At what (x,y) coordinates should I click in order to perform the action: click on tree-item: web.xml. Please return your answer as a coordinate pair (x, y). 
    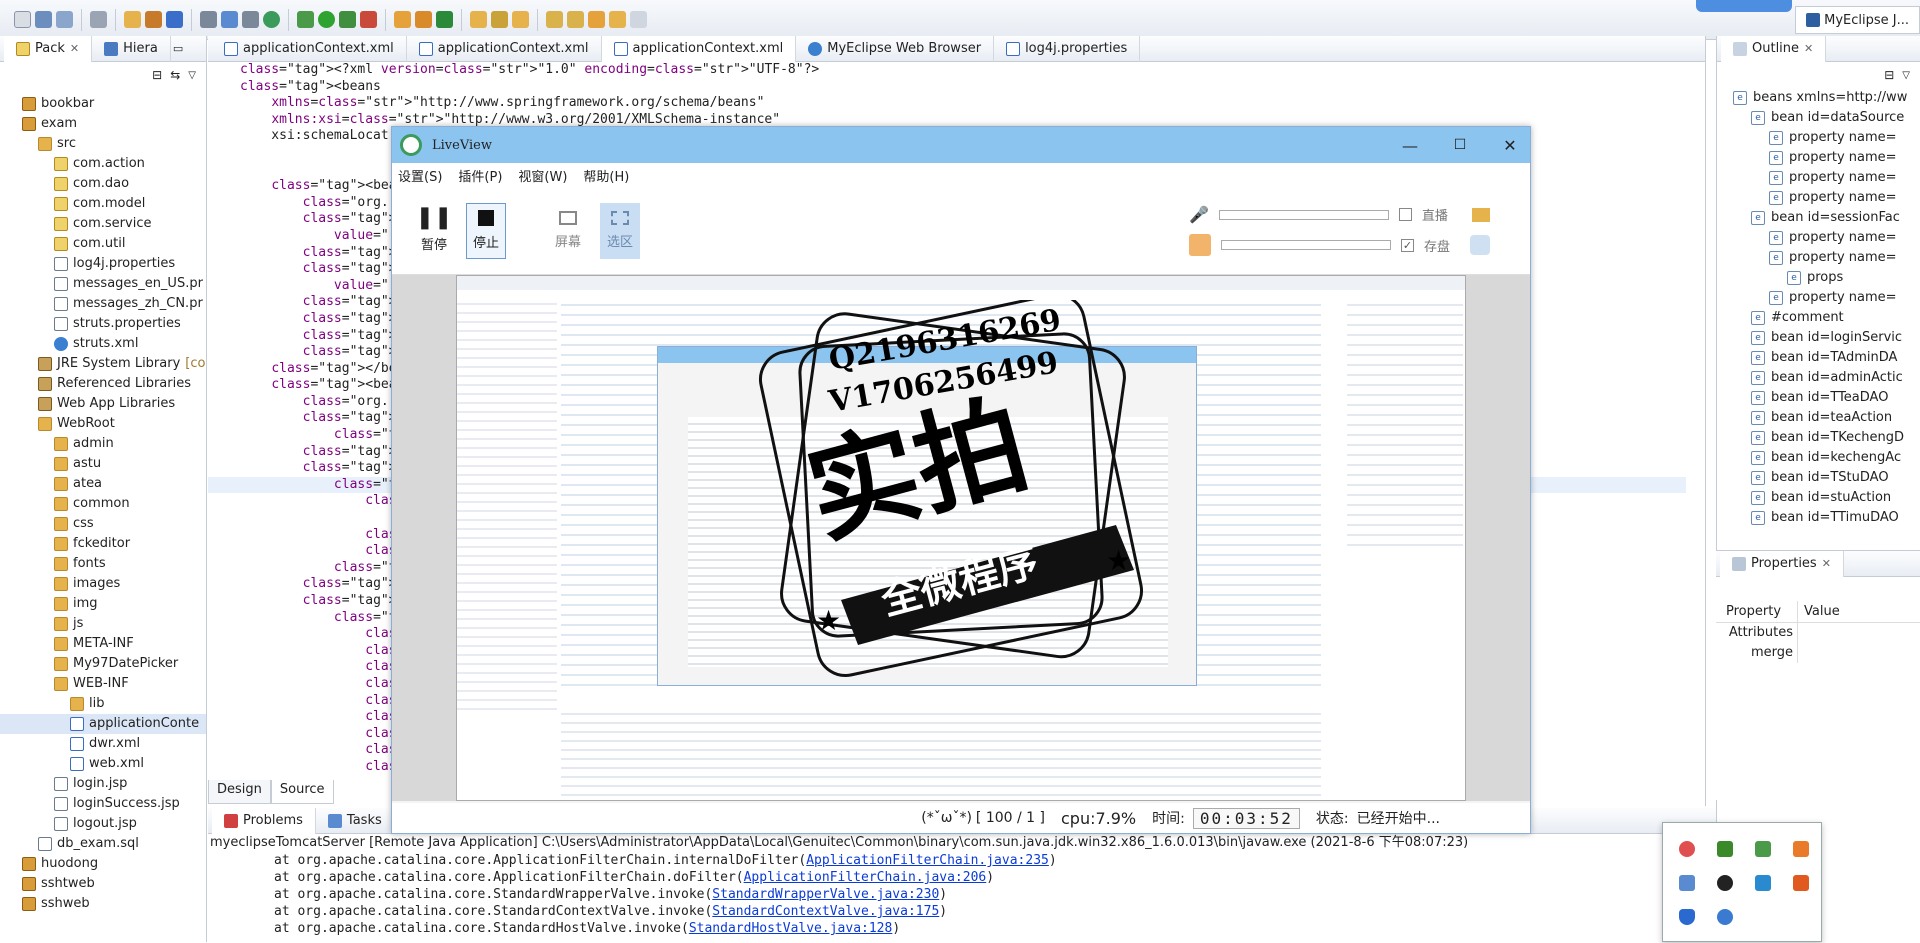
    Looking at the image, I should click on (103, 764).